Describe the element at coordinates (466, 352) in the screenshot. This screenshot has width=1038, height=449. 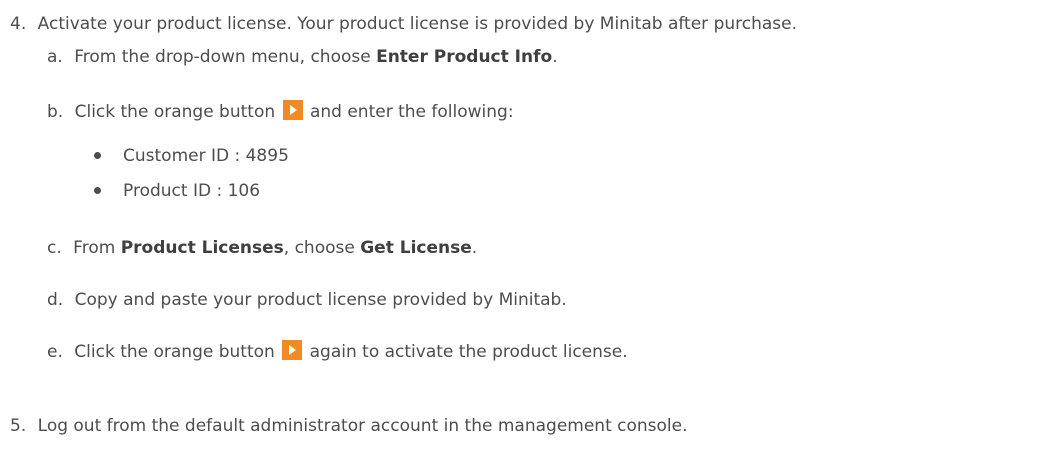
I see `substep-e-post: again to activate the product license.` at that location.